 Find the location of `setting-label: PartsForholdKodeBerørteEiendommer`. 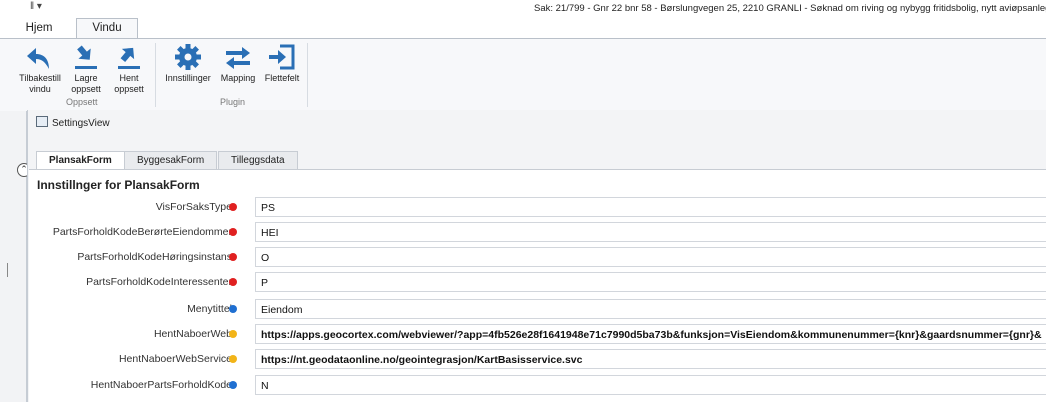

setting-label: PartsForholdKodeBerørteEiendommer is located at coordinates (142, 232).